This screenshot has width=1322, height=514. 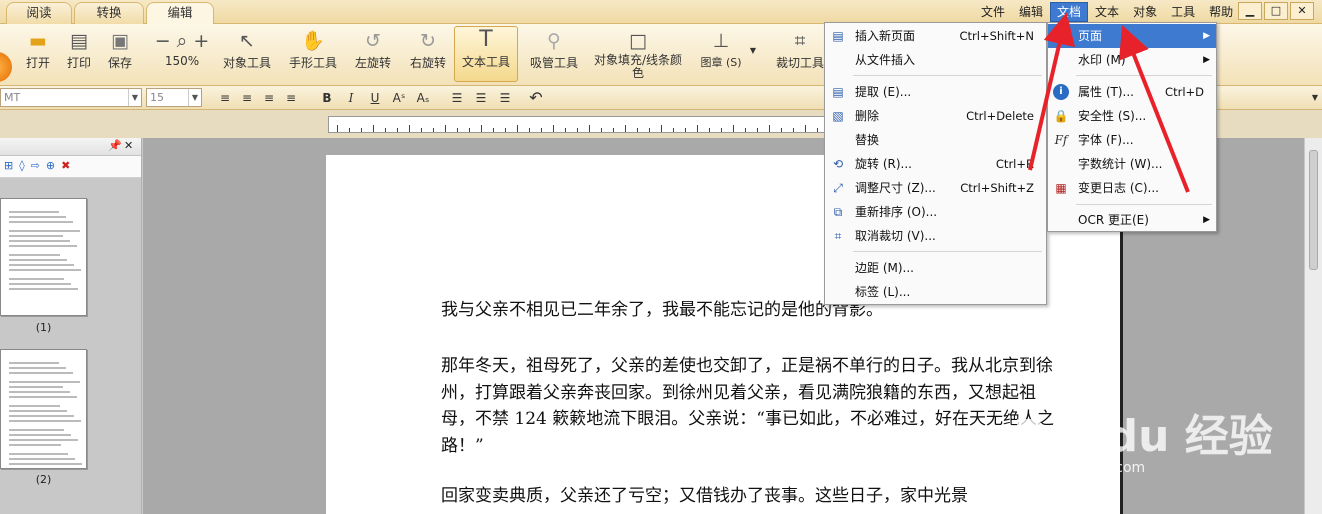 I want to click on indent-icon: ☰, so click(x=505, y=98).